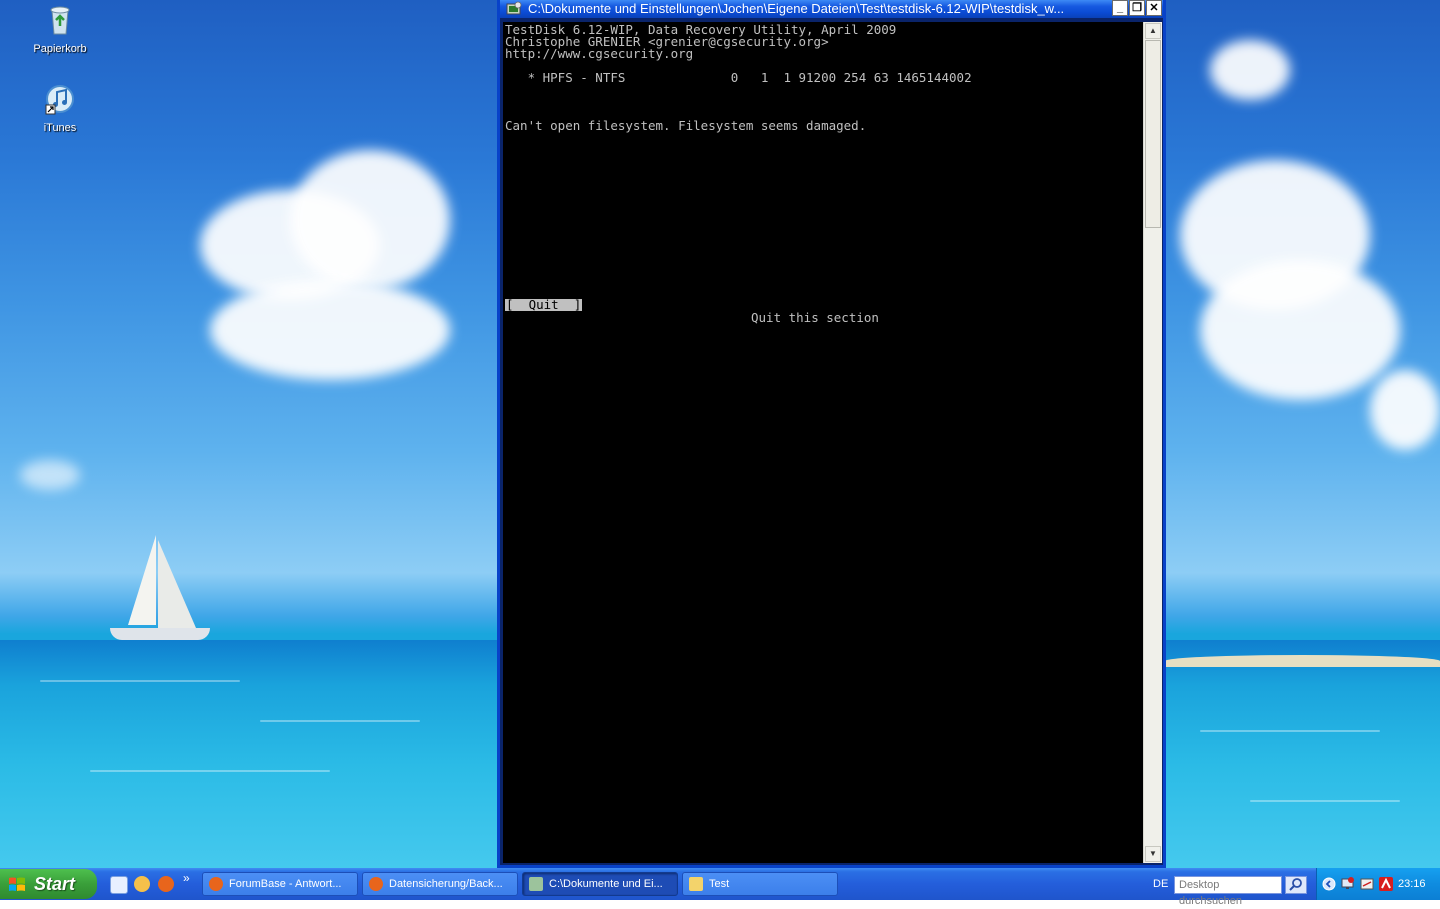 This screenshot has width=1440, height=909. Describe the element at coordinates (599, 53) in the screenshot. I see `console-line-url: http://www.cgsecurity.org` at that location.